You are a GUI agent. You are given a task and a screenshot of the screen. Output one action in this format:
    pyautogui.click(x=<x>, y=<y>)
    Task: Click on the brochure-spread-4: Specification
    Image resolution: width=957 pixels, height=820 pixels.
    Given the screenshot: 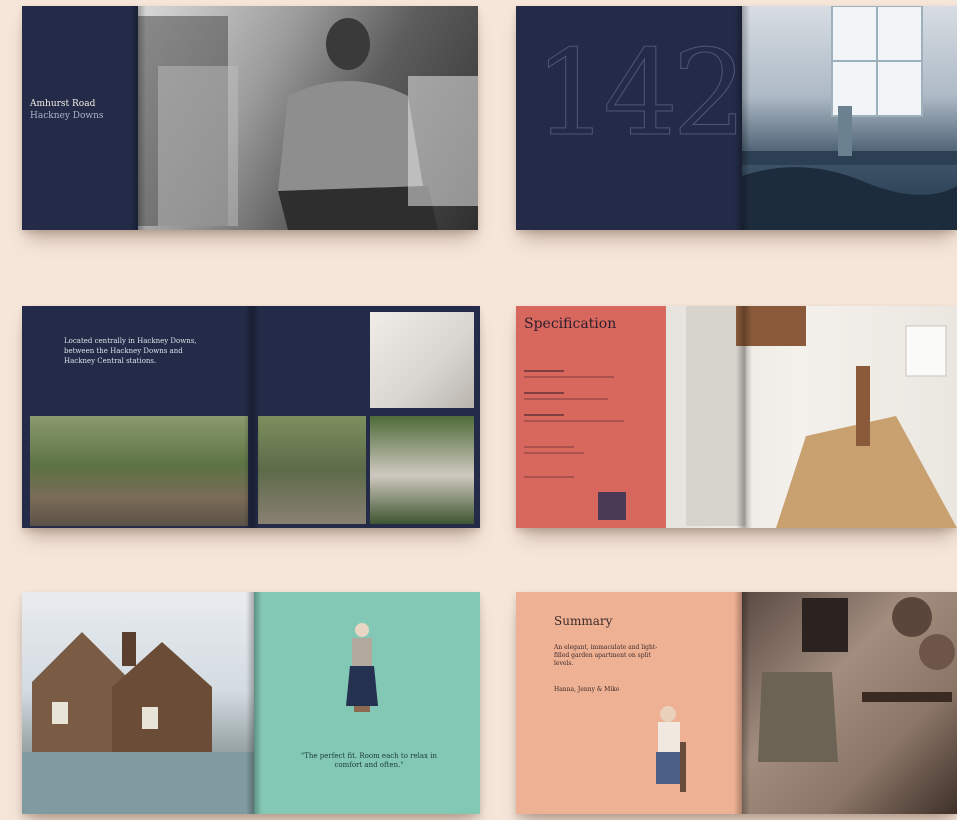 What is the action you would take?
    pyautogui.click(x=736, y=417)
    